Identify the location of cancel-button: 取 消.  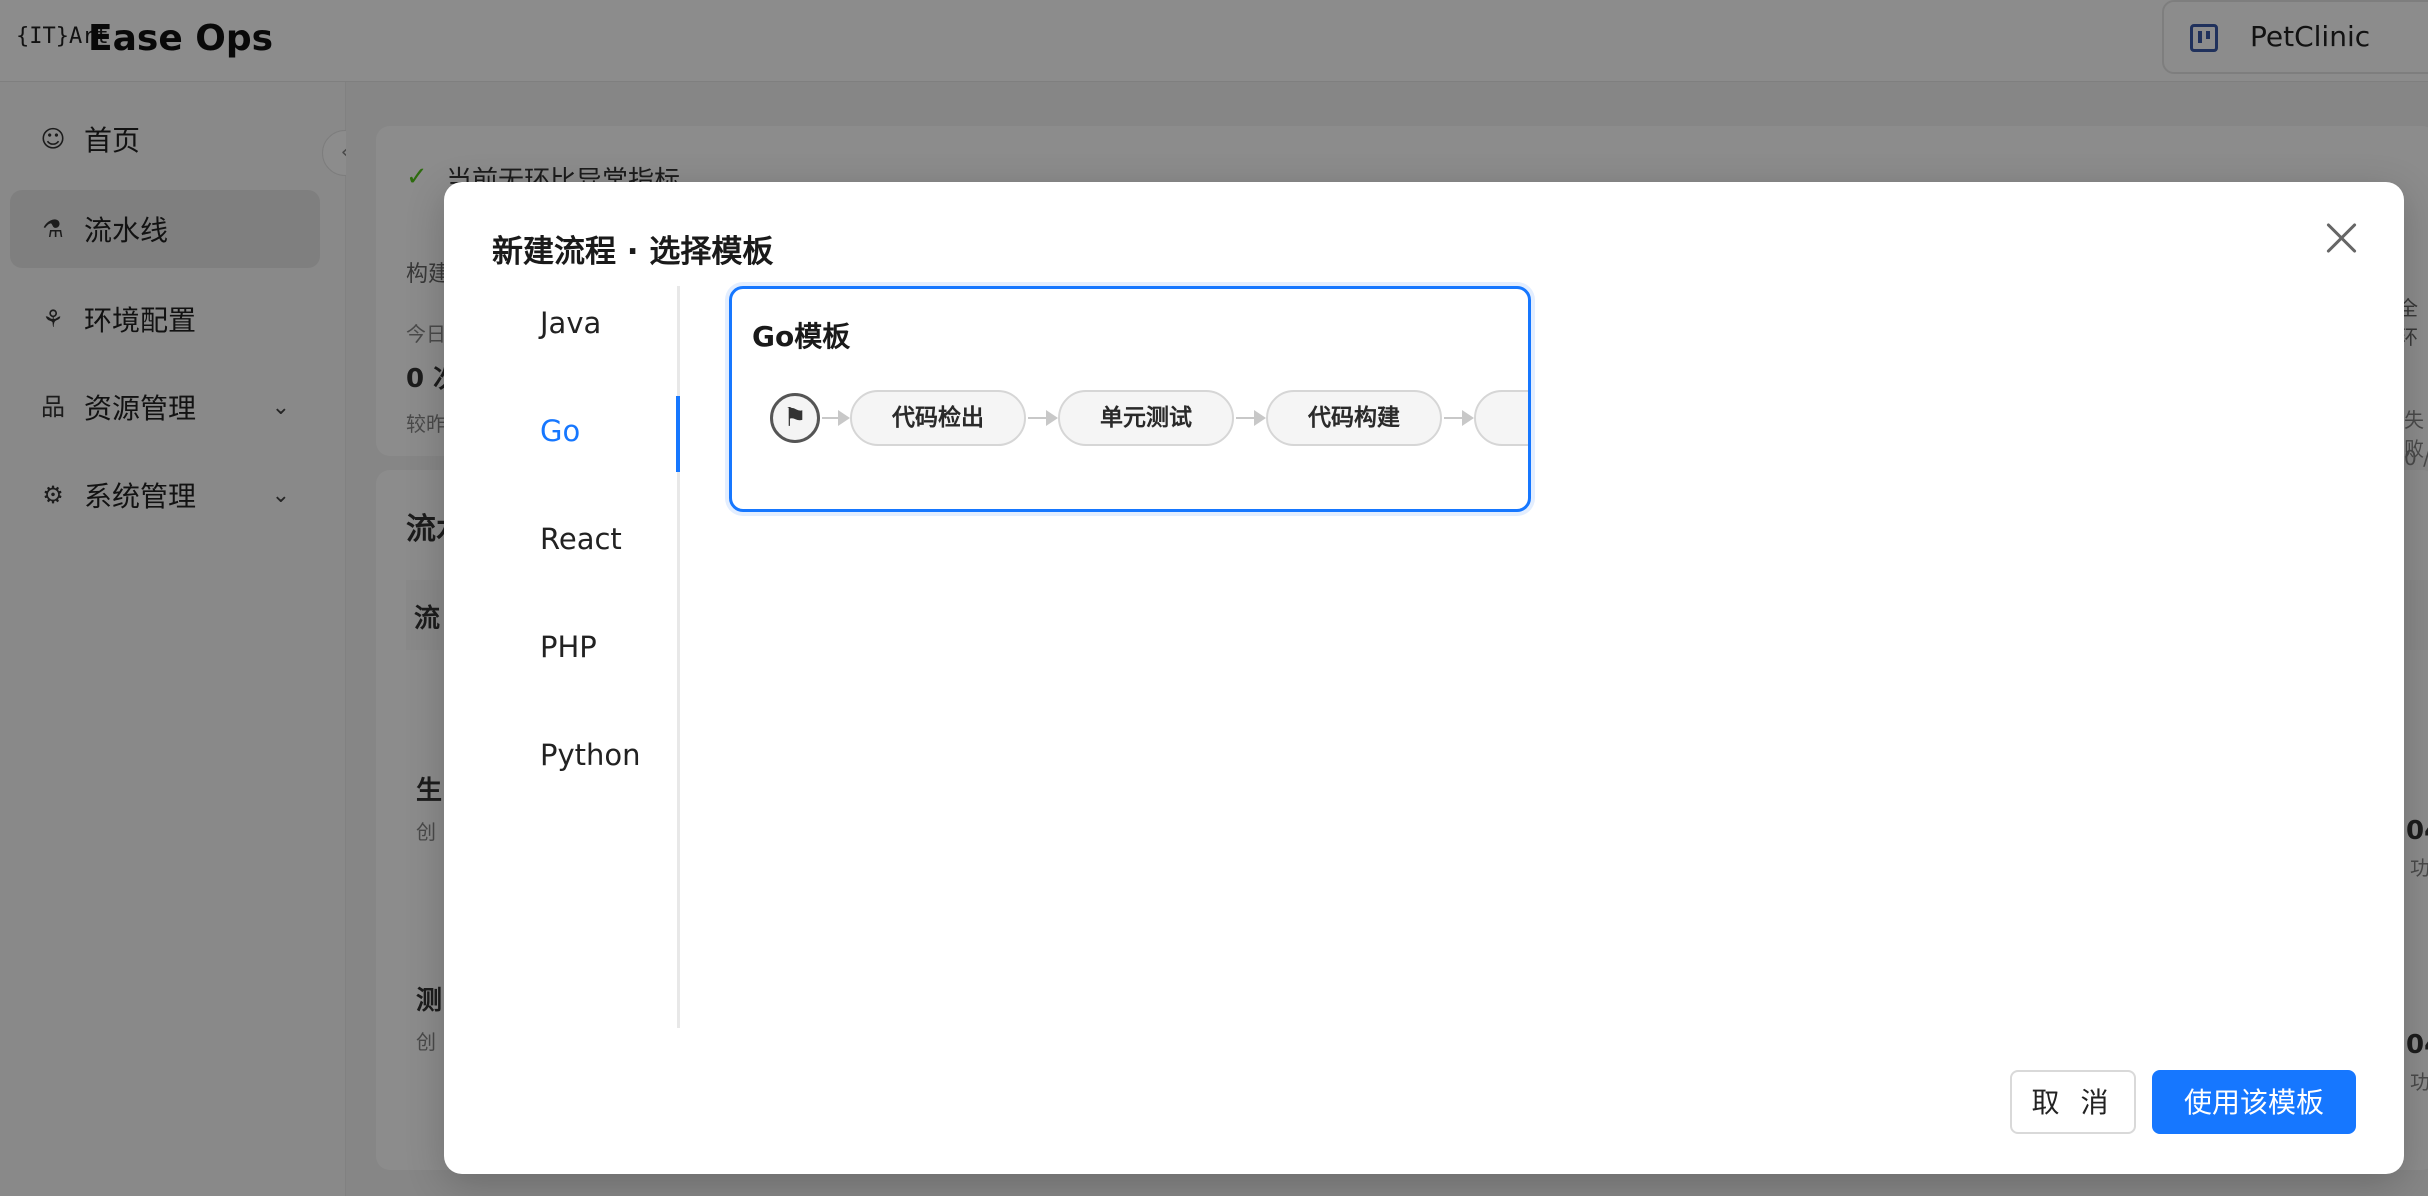
(2073, 1102).